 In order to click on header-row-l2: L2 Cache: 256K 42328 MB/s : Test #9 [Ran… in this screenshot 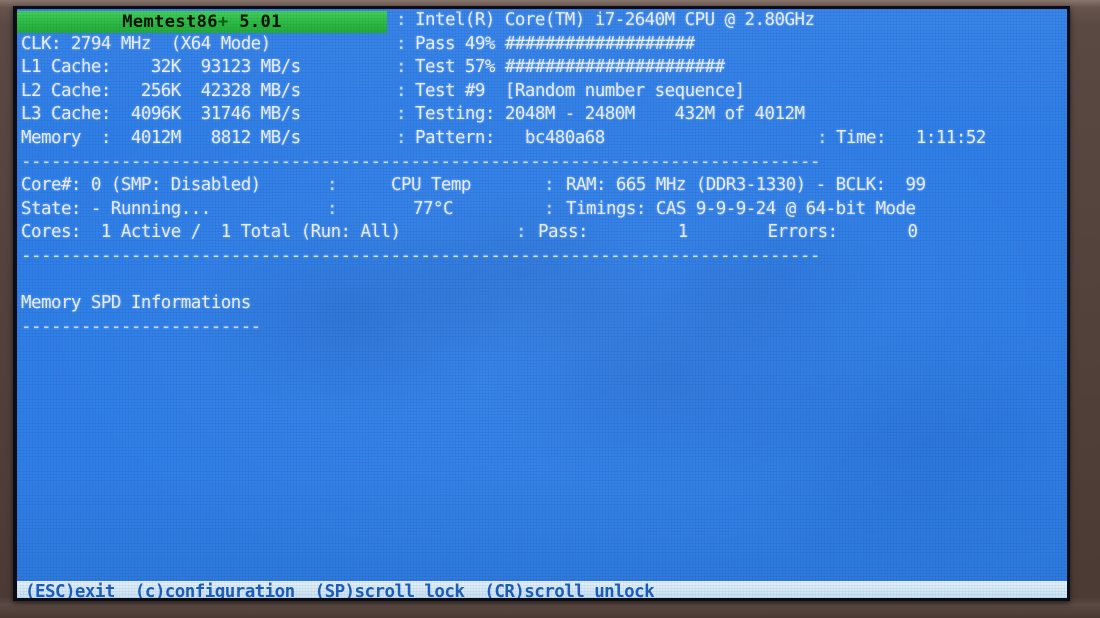, I will do `click(542, 92)`.